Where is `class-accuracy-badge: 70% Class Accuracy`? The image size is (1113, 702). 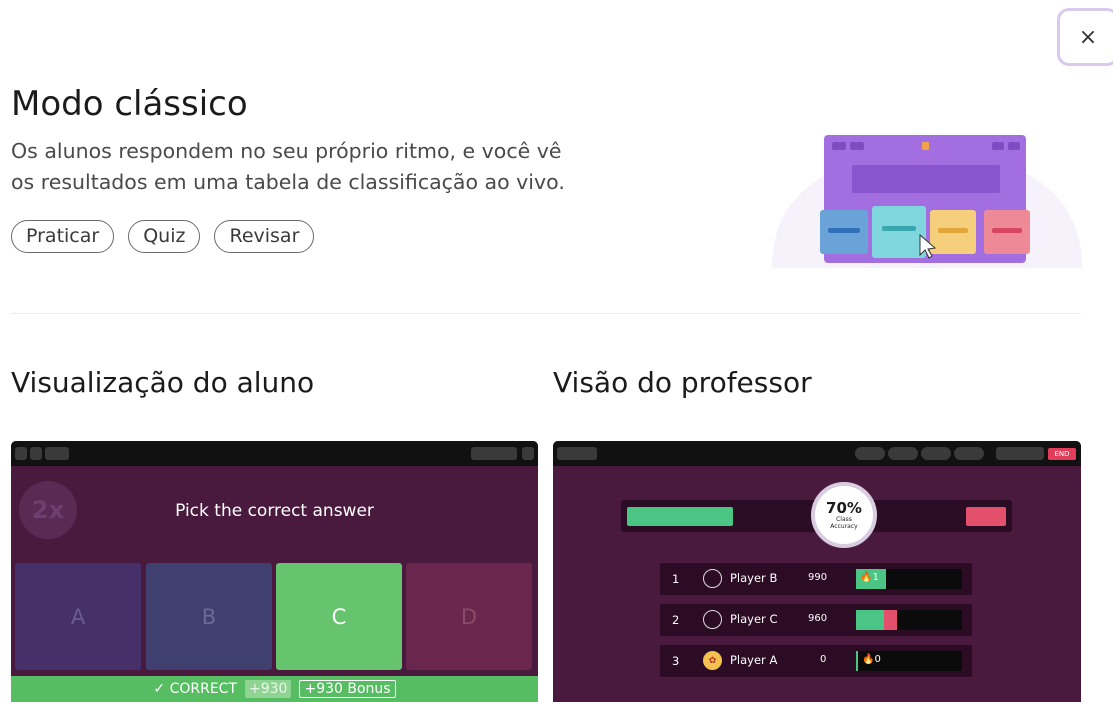
class-accuracy-badge: 70% Class Accuracy is located at coordinates (844, 515).